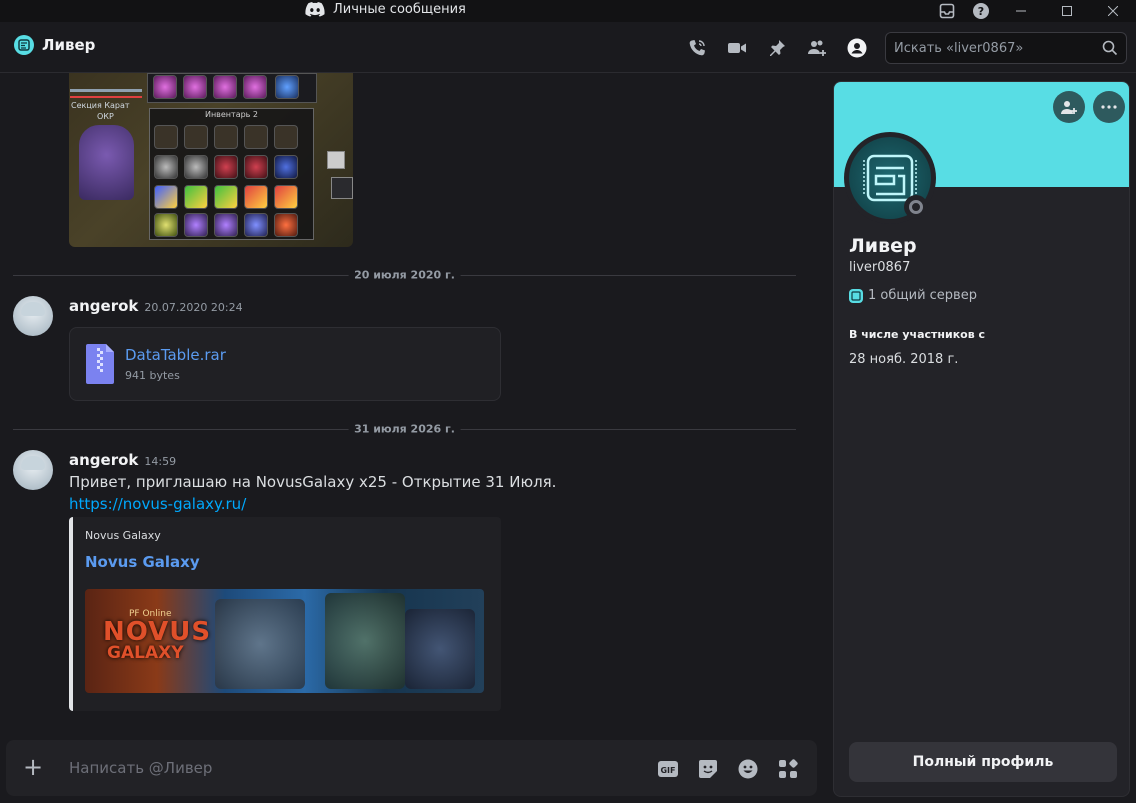  Describe the element at coordinates (142, 562) in the screenshot. I see `embed-title-link: Novus Galaxy` at that location.